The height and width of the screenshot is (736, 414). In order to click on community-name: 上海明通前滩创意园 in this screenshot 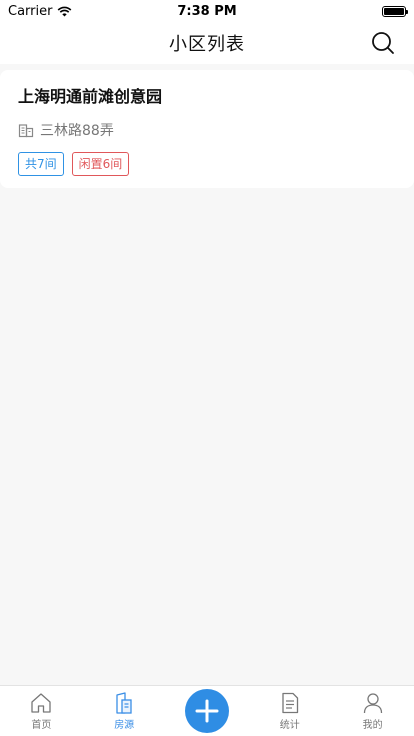, I will do `click(90, 96)`.